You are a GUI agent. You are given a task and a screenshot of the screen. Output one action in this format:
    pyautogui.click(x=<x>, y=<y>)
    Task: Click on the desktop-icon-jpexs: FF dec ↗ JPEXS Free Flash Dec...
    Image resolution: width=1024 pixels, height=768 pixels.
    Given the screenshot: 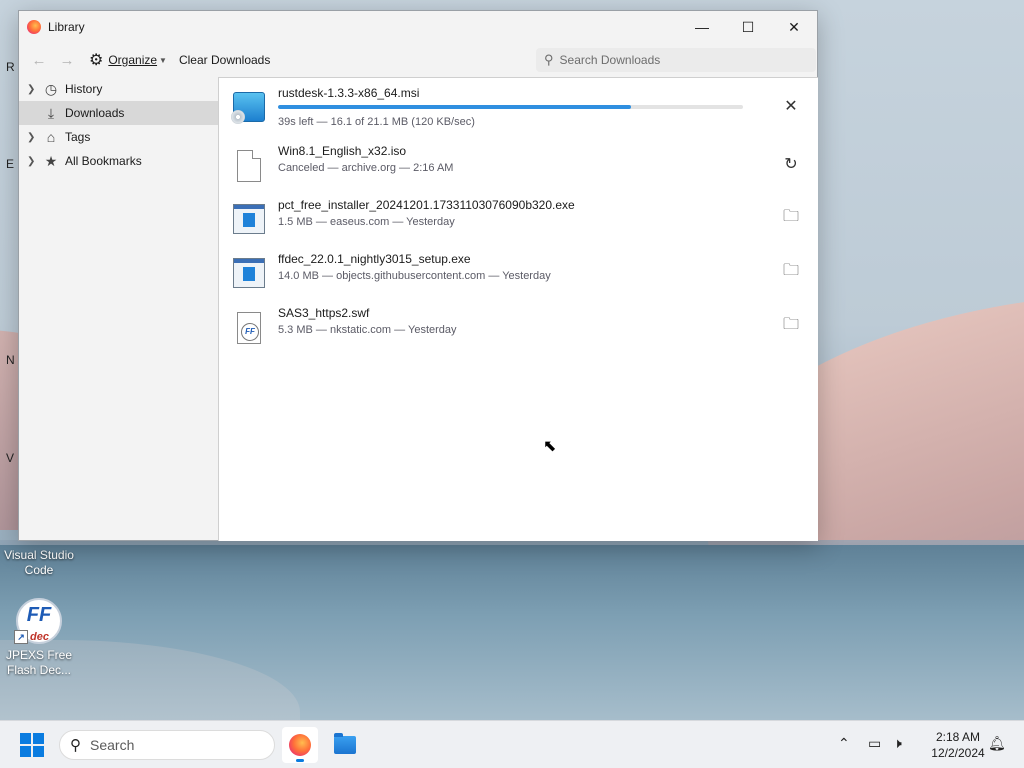 What is the action you would take?
    pyautogui.click(x=39, y=638)
    